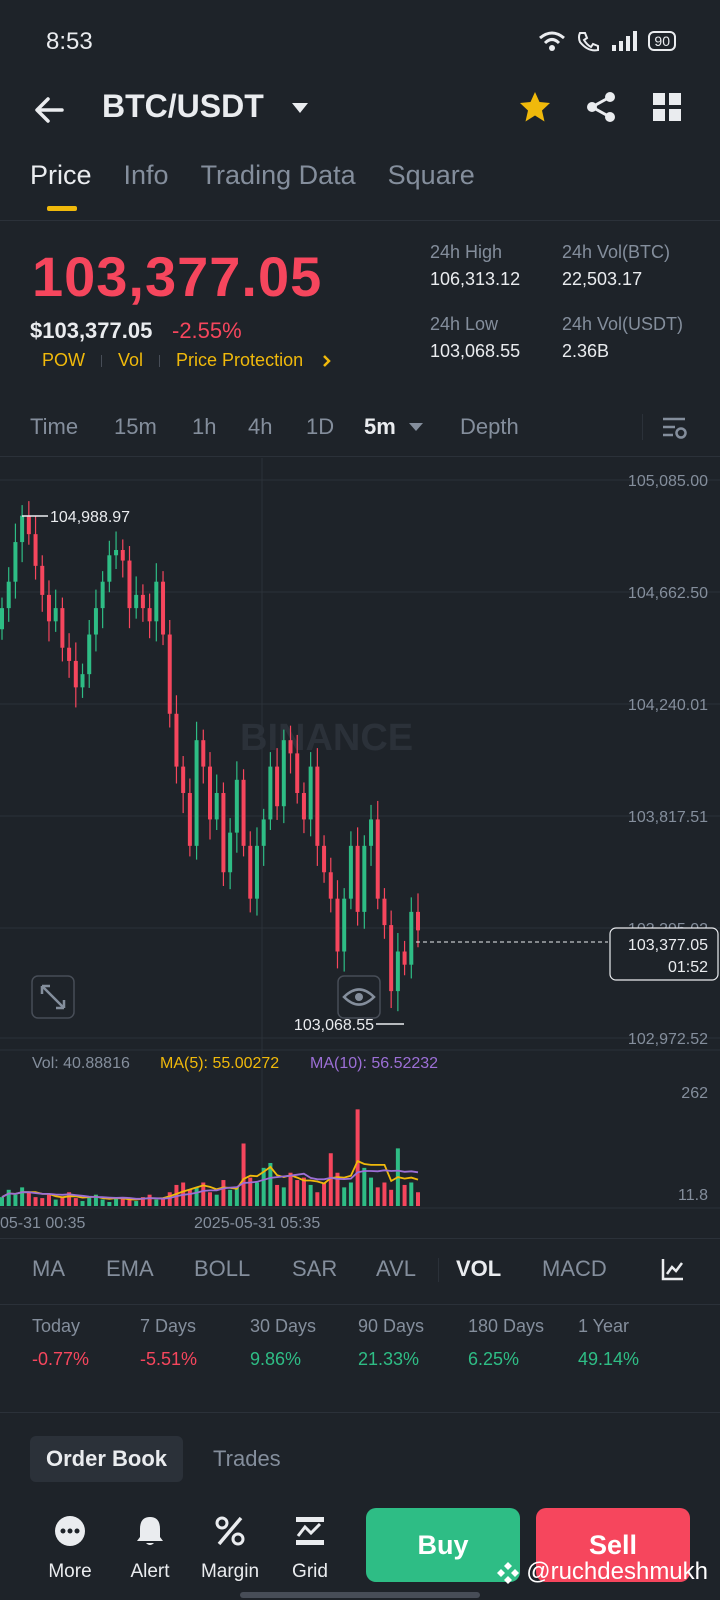 This screenshot has width=720, height=1600. What do you see at coordinates (130, 360) in the screenshot?
I see `tag-vol: Vol` at bounding box center [130, 360].